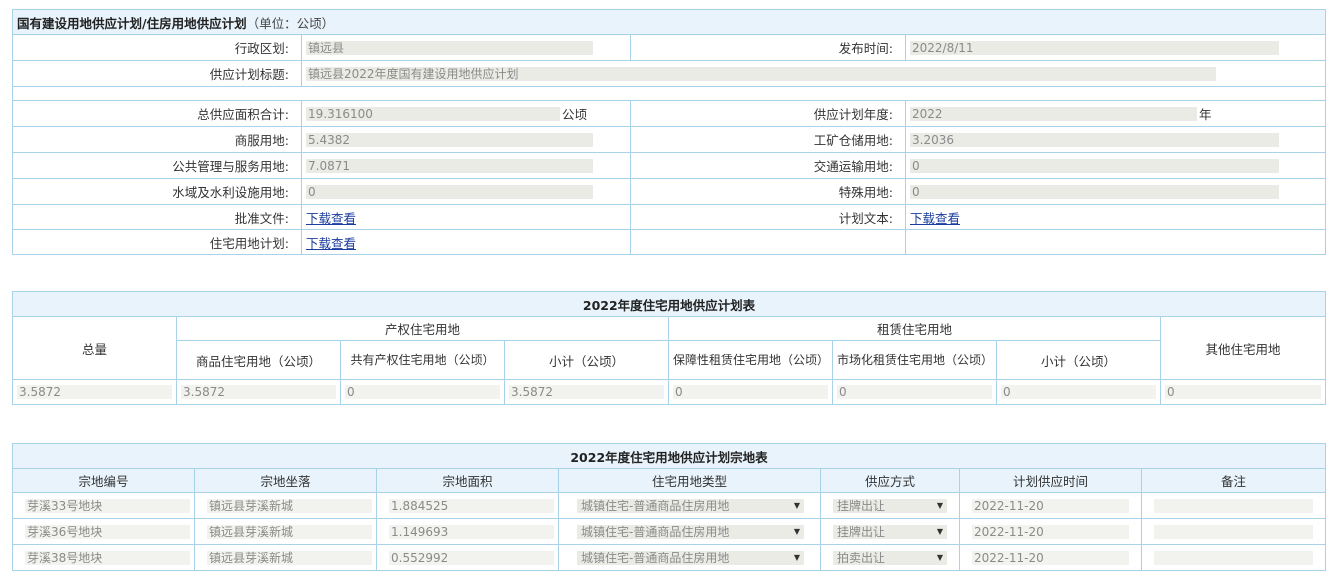 This screenshot has height=582, width=1337. What do you see at coordinates (290, 23) in the screenshot?
I see `unit-note: （单位：公顷）` at bounding box center [290, 23].